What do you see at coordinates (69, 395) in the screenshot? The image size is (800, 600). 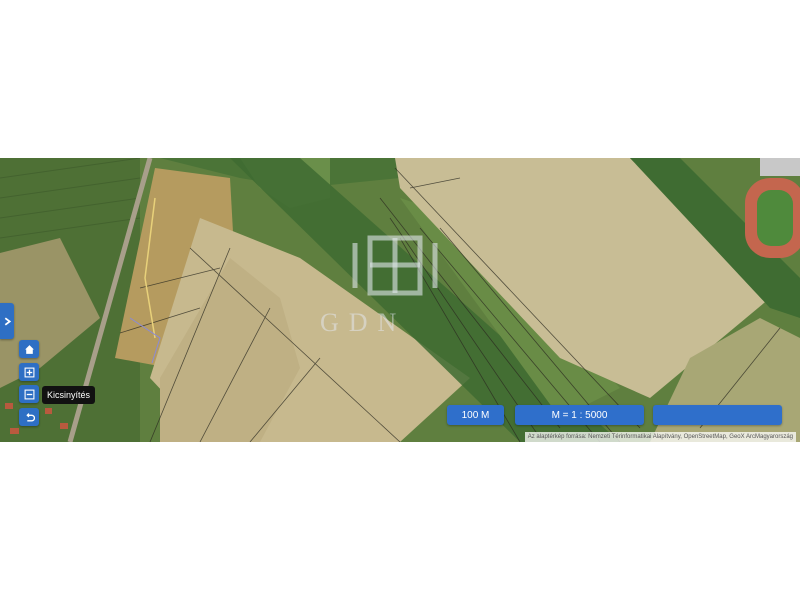 I see `zoom-out-tooltip: Kicsinyítés` at bounding box center [69, 395].